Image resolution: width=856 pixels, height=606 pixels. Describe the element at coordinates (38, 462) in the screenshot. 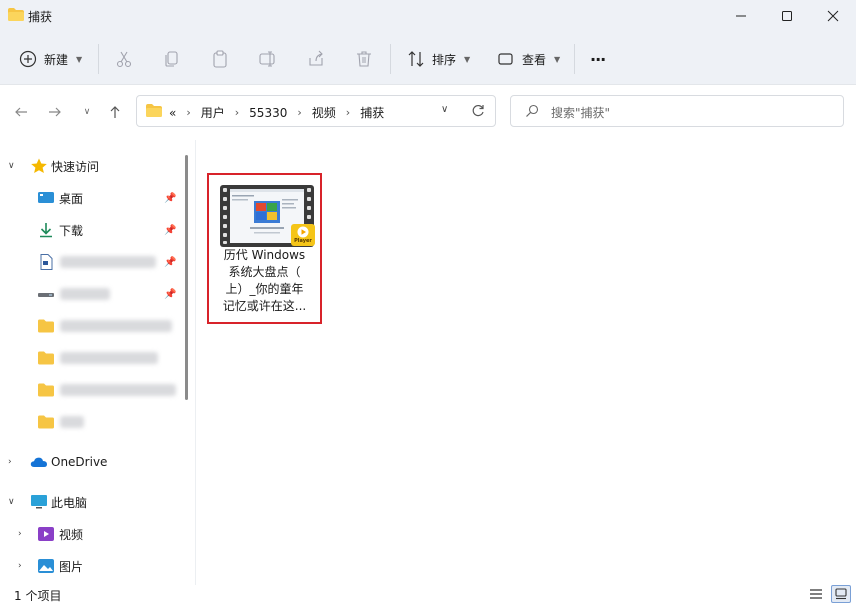

I see `cloud-icon` at that location.